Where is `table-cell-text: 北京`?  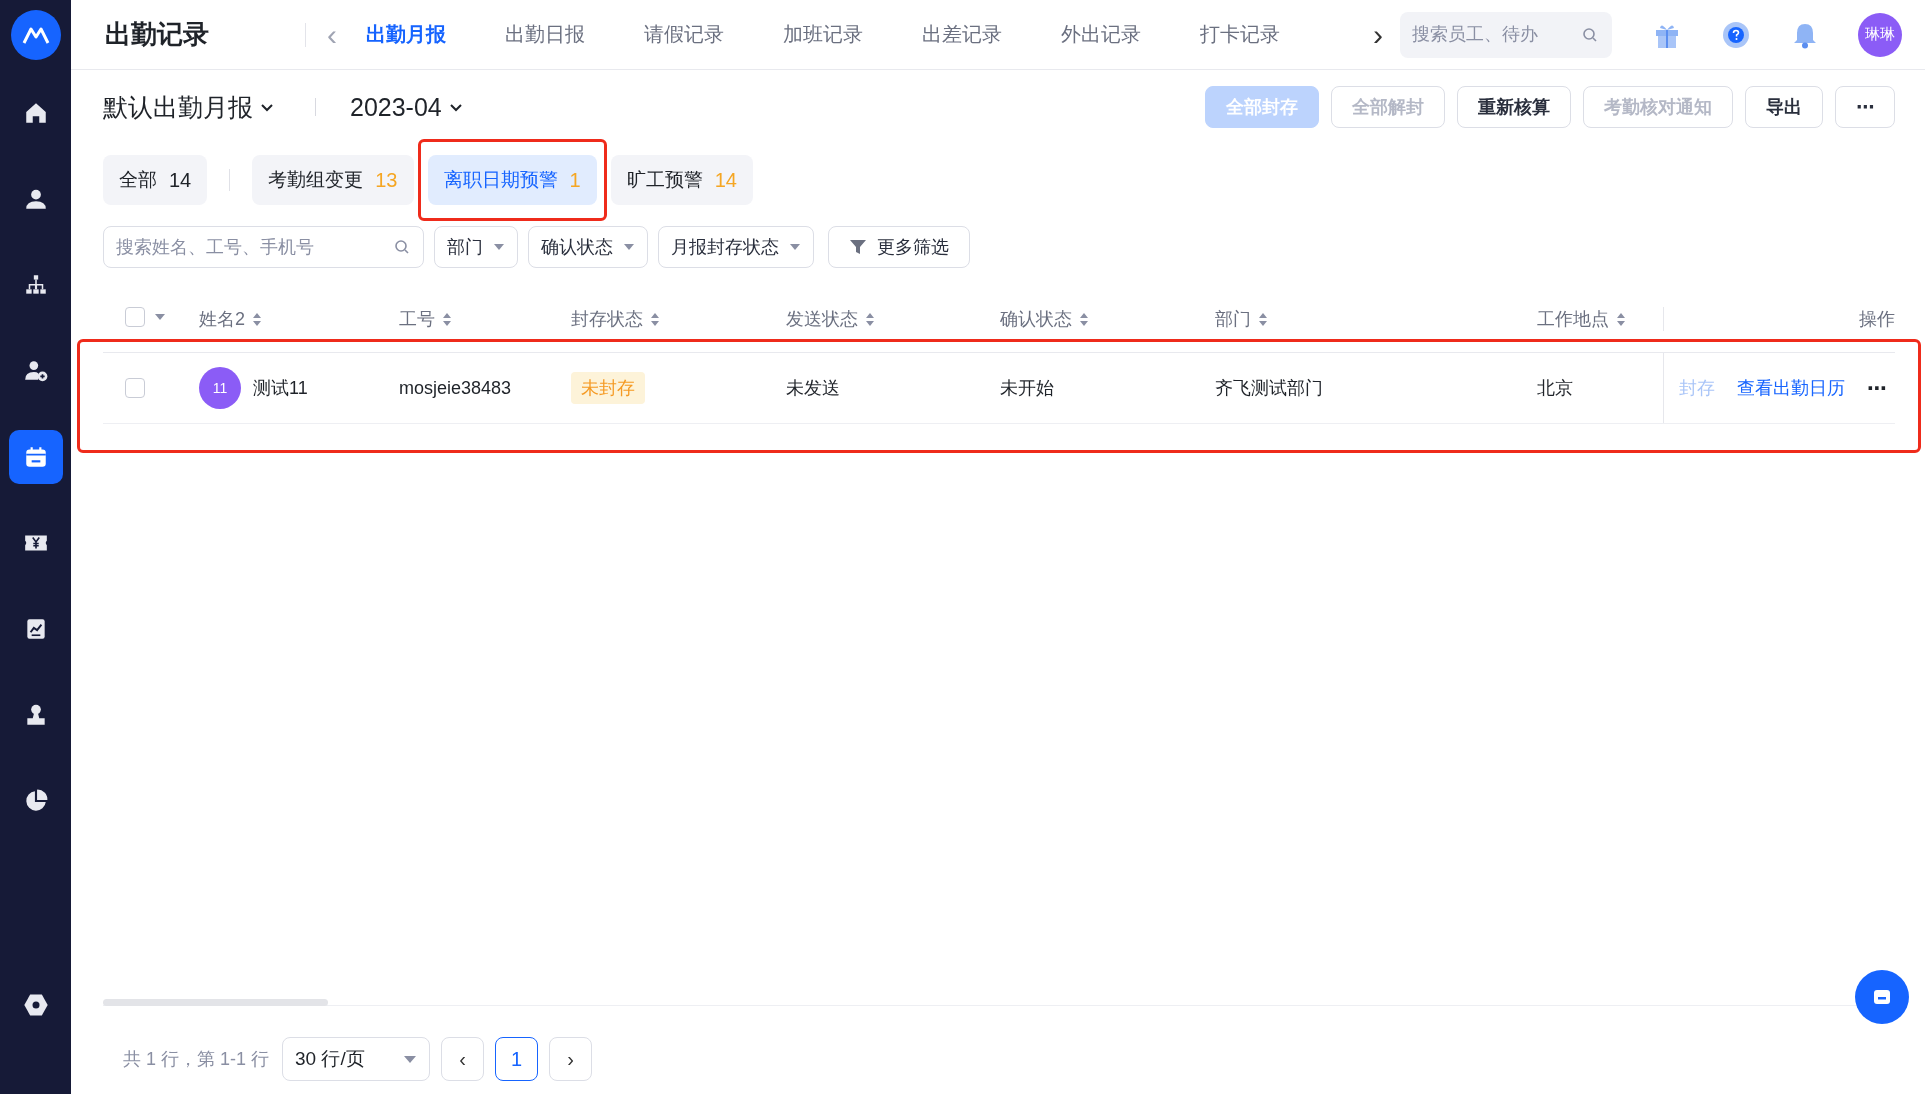
table-cell-text: 北京 is located at coordinates (1555, 388).